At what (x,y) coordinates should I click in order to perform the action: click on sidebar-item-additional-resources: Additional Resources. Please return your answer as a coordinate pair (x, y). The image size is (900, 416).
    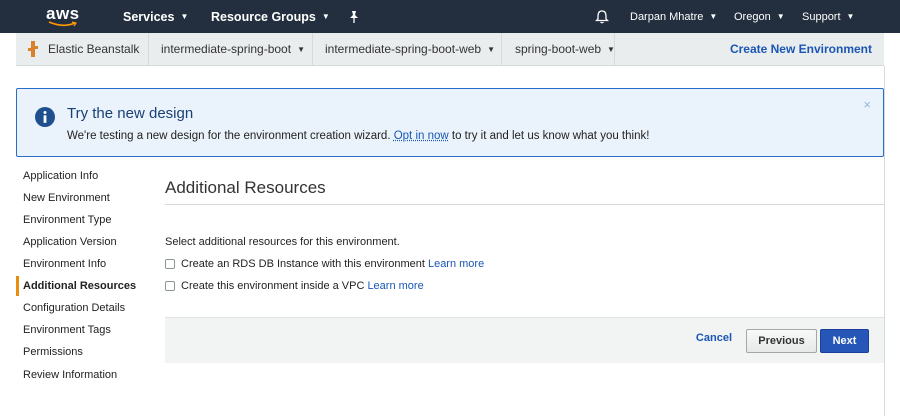
    Looking at the image, I should click on (83, 286).